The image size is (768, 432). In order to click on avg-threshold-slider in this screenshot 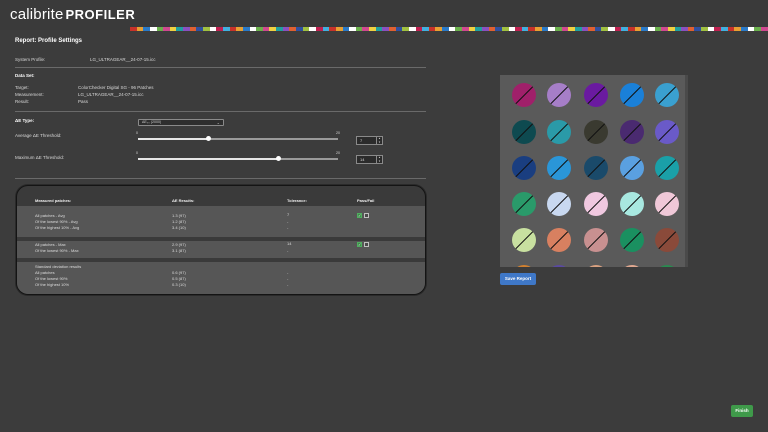, I will do `click(238, 138)`.